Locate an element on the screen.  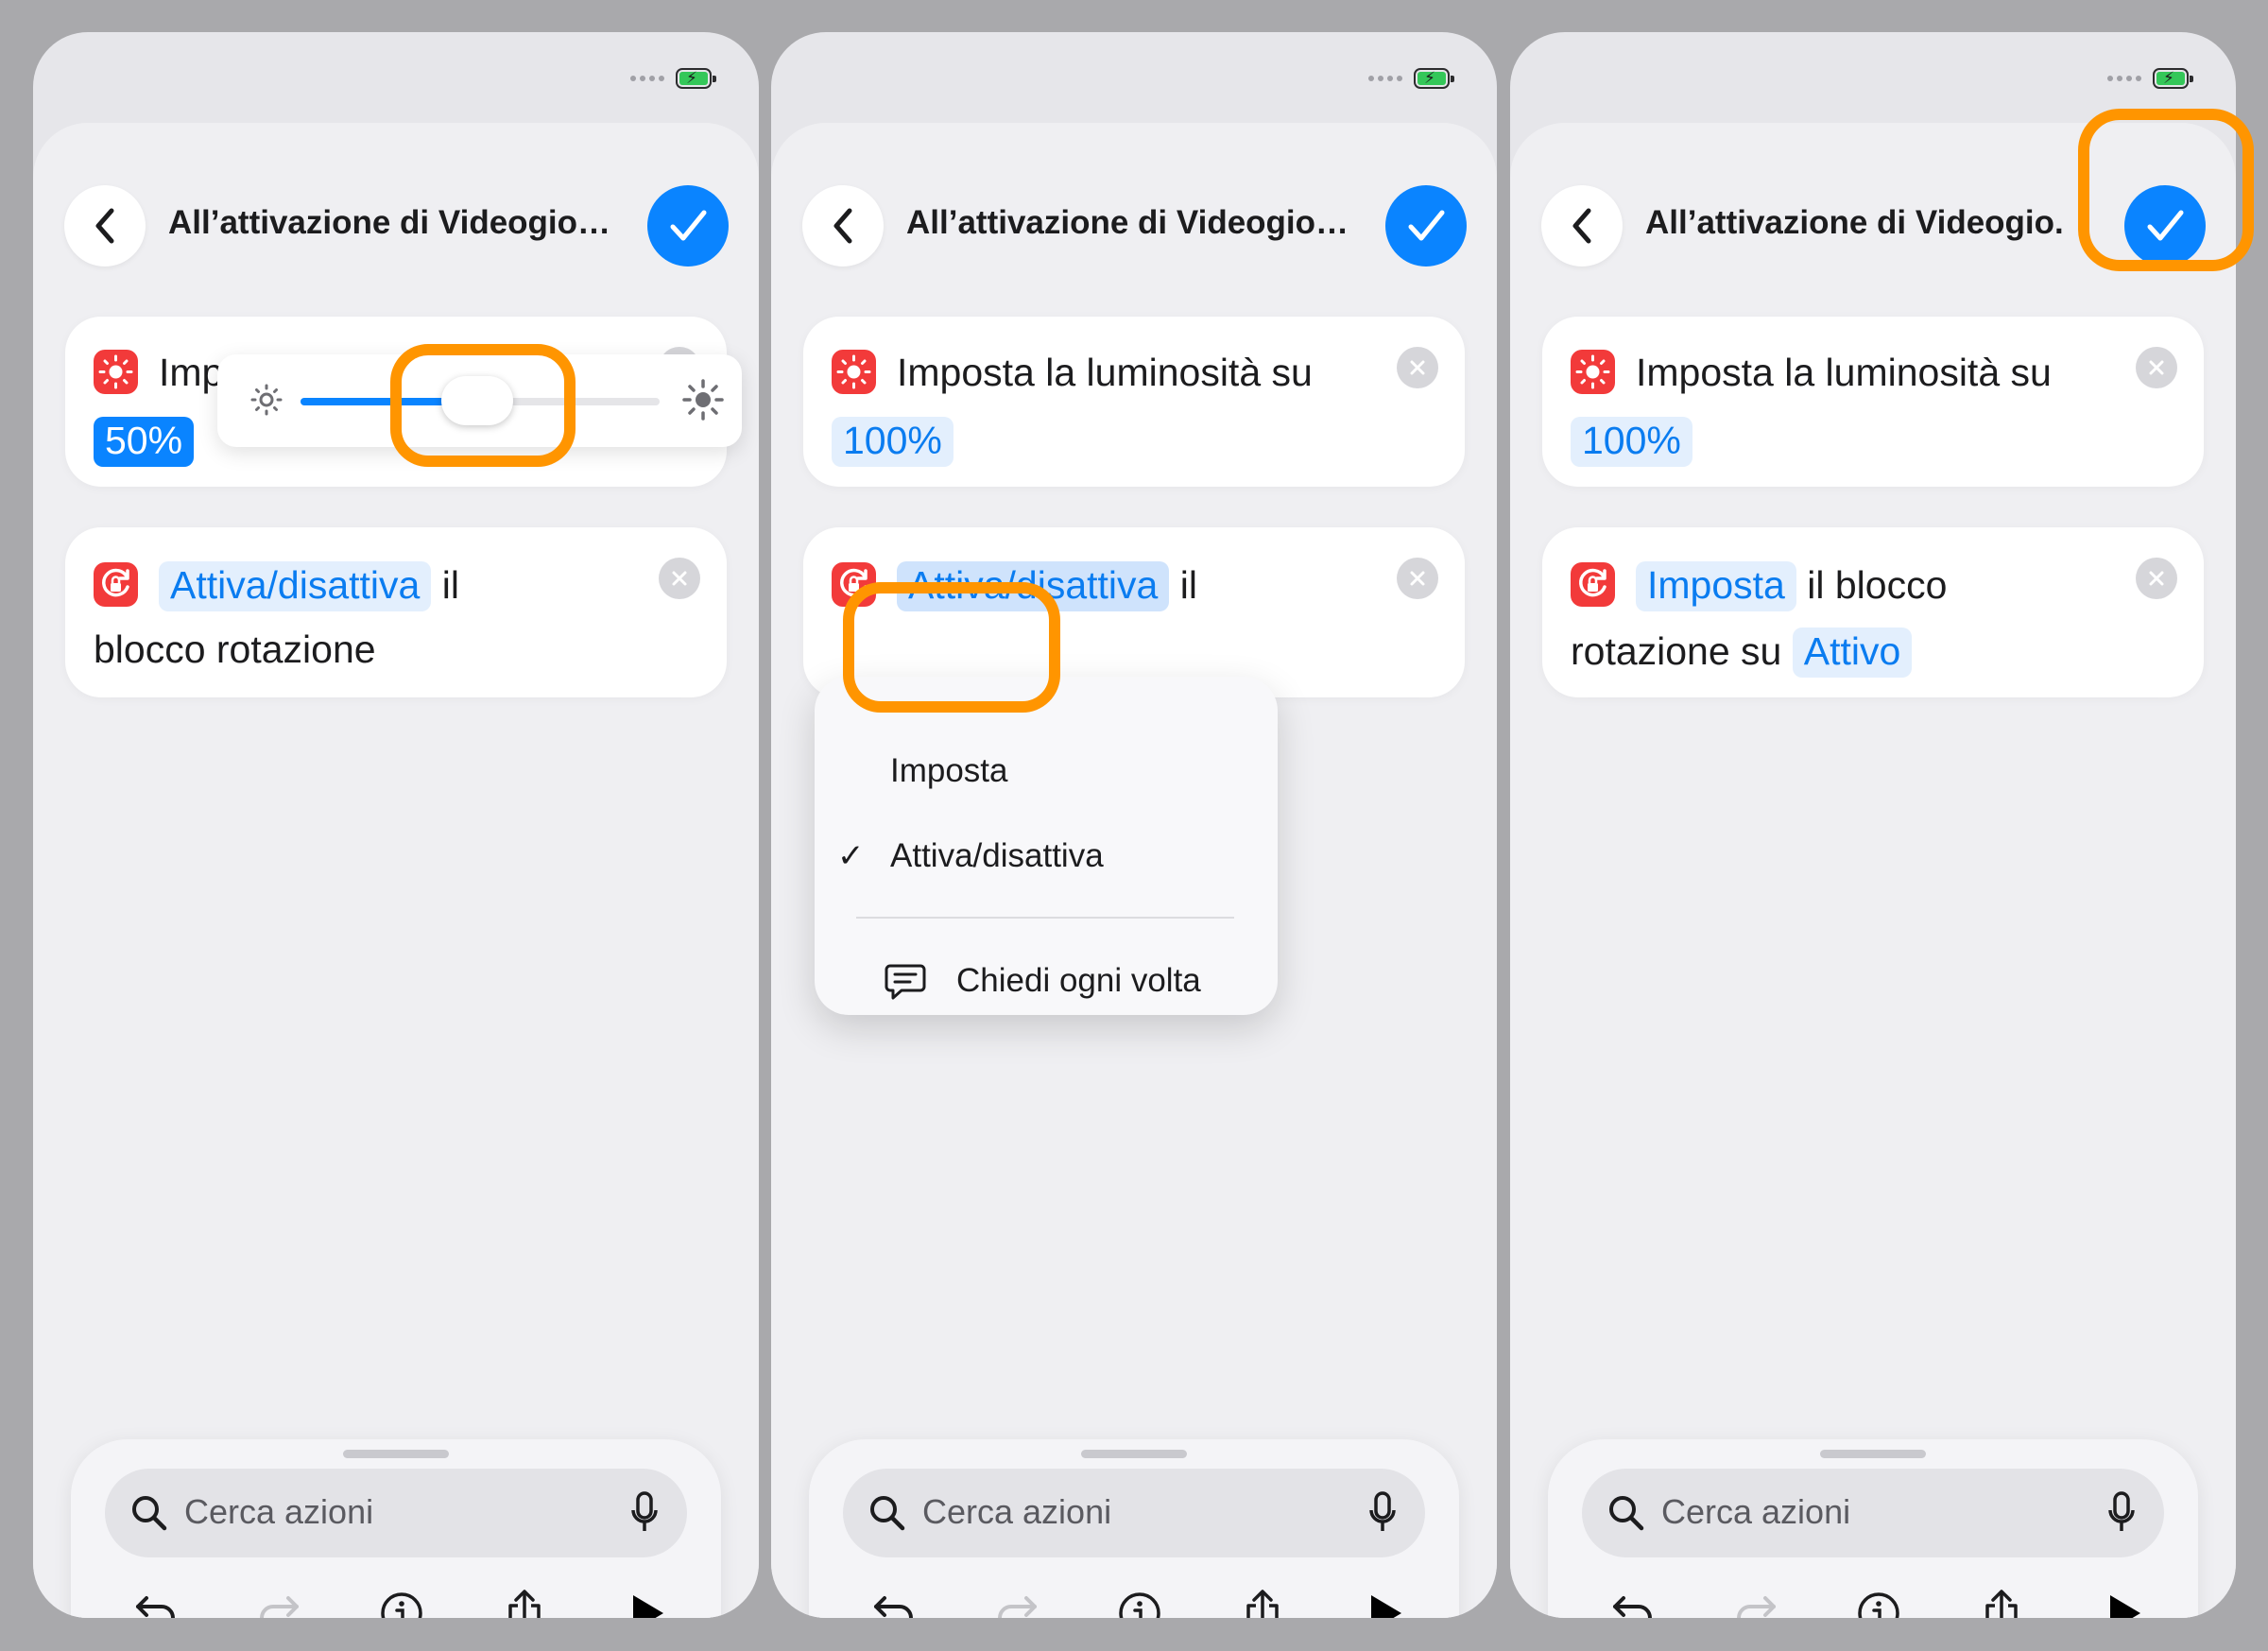
highlight-done-button is located at coordinates (2166, 190).